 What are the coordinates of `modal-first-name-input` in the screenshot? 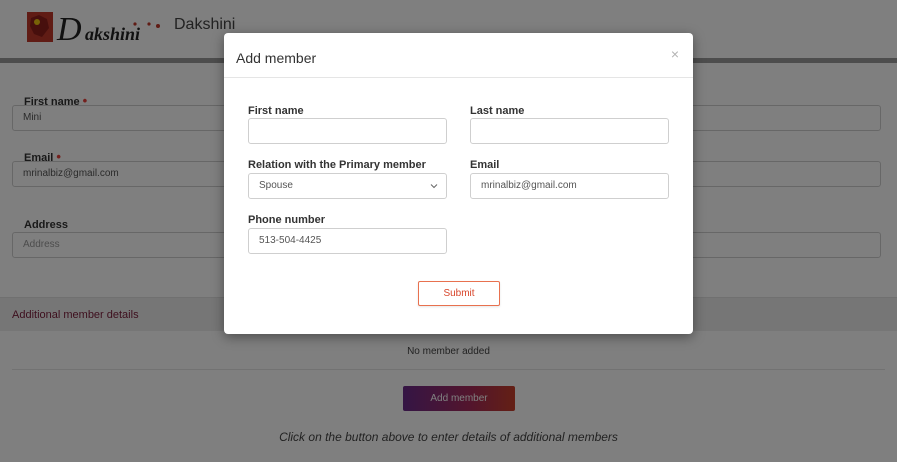 It's located at (347, 131).